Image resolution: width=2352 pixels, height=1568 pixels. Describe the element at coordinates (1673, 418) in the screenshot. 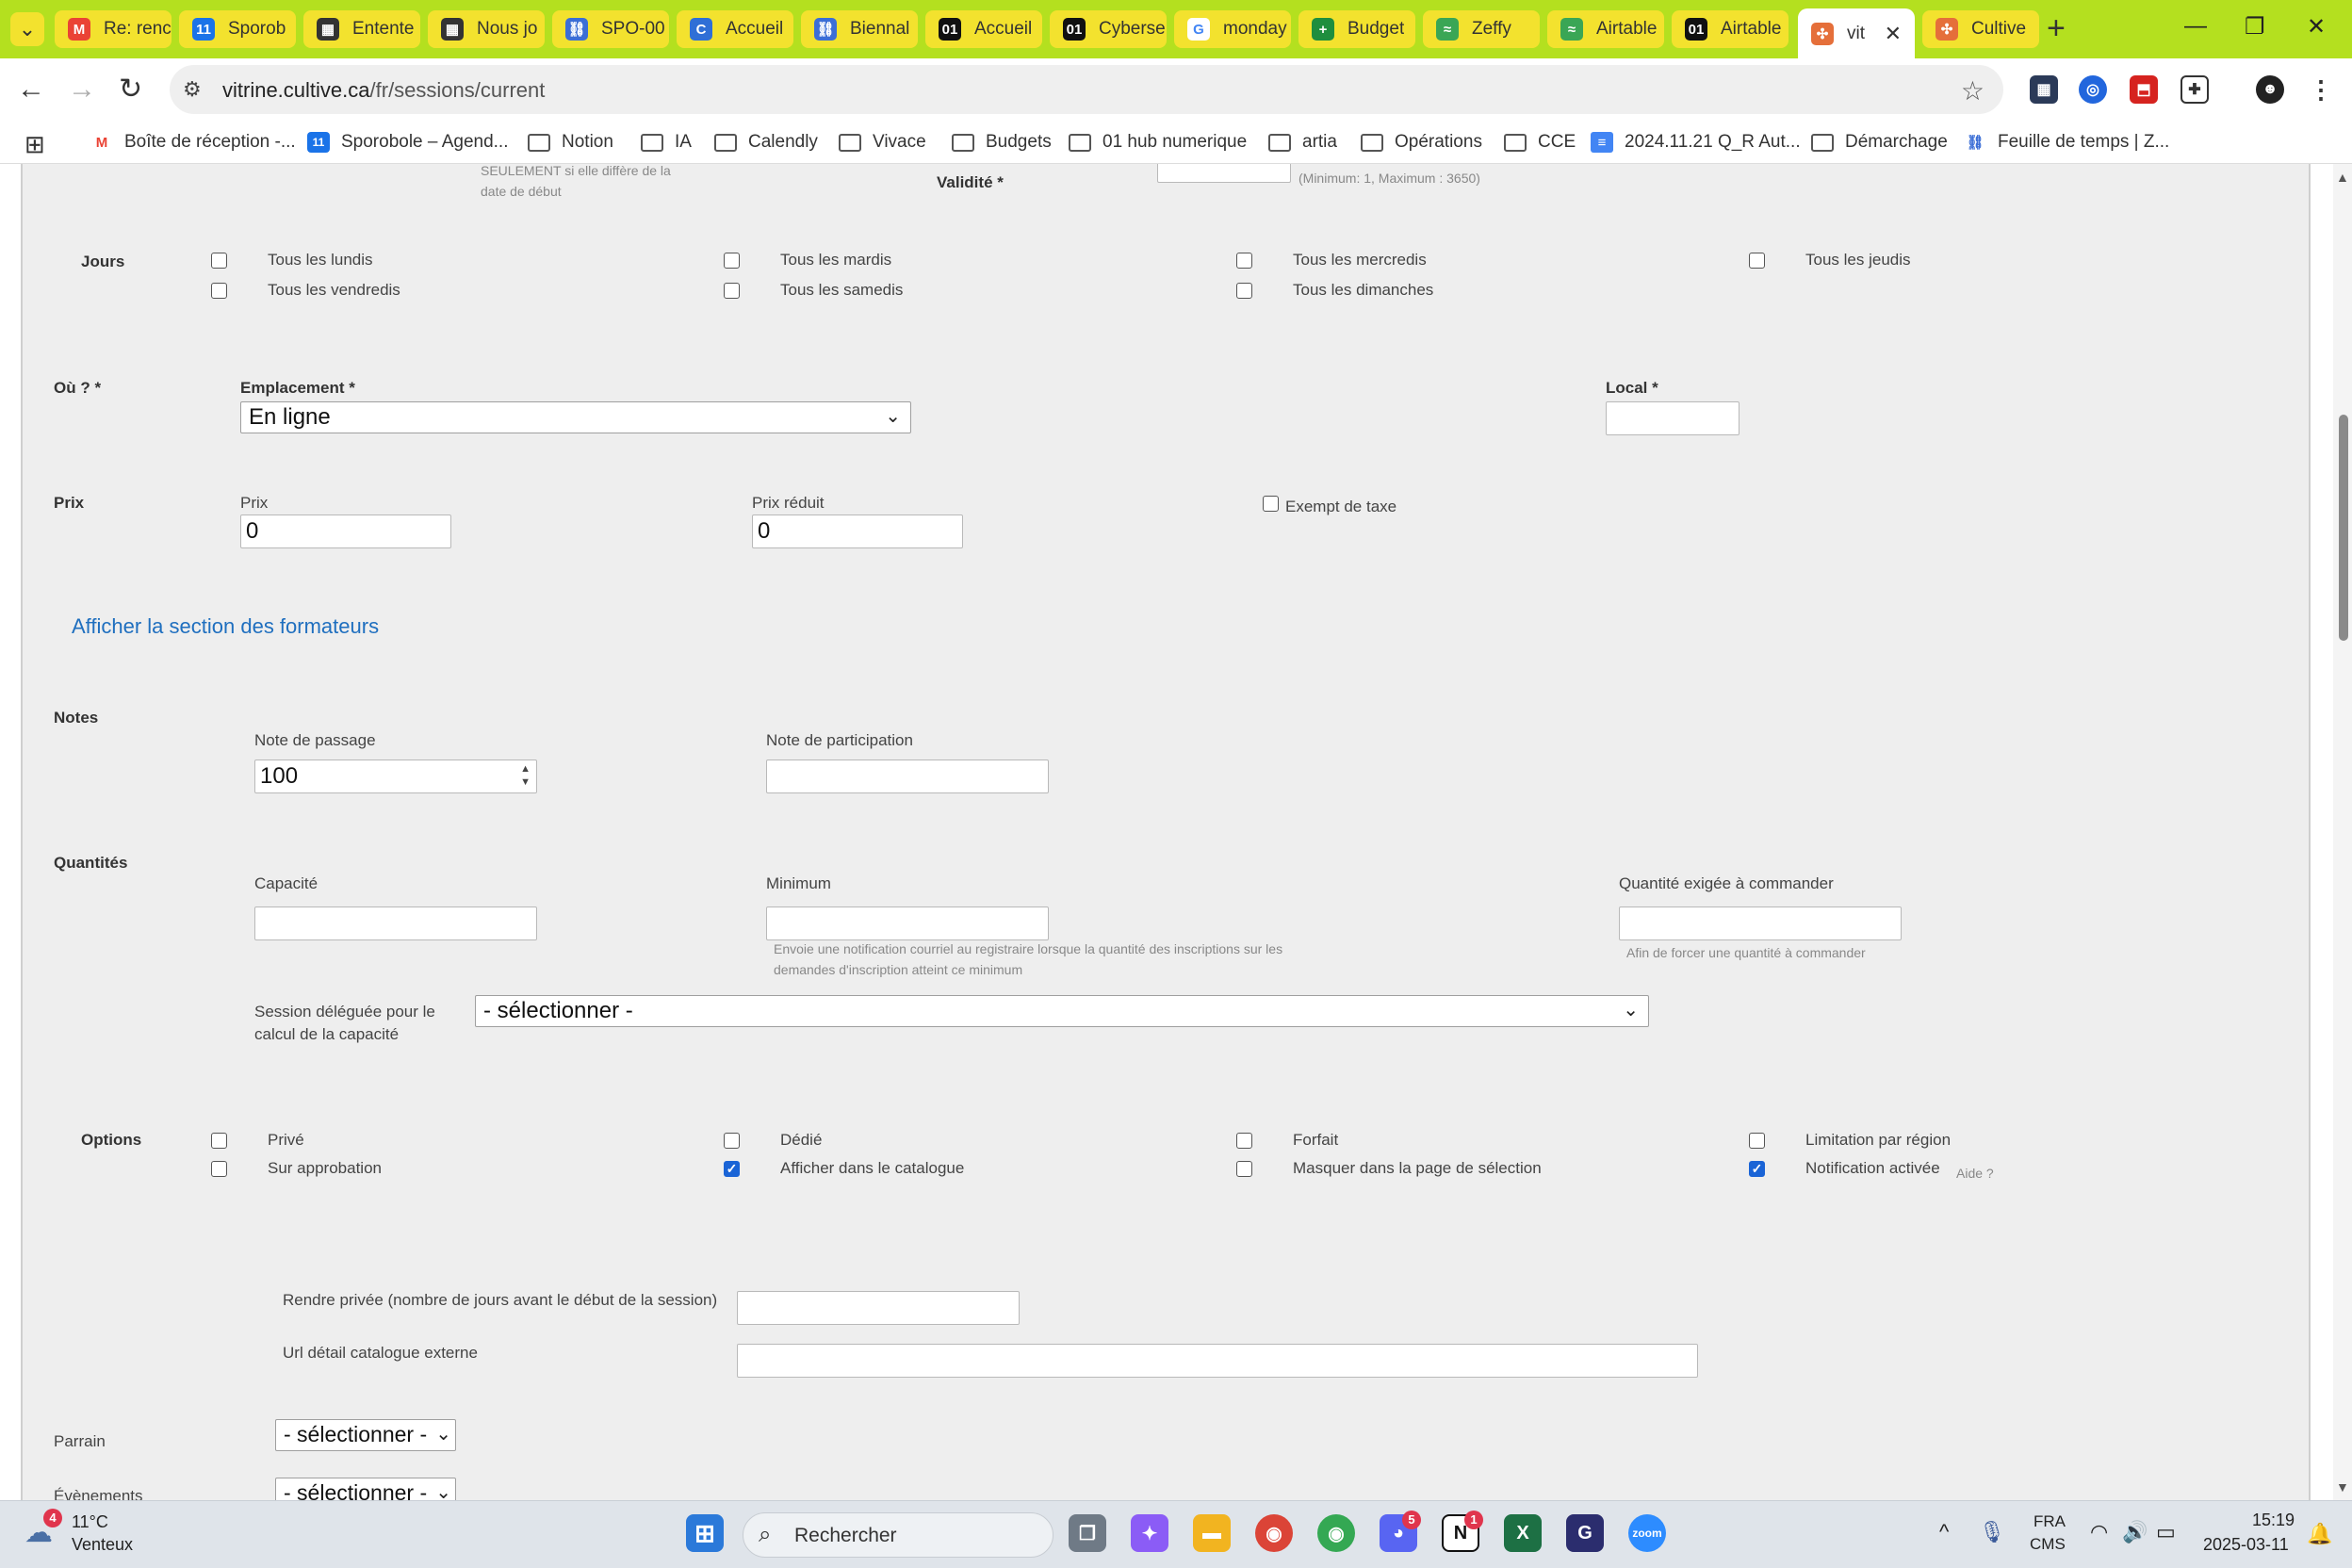

I see `local-input` at that location.